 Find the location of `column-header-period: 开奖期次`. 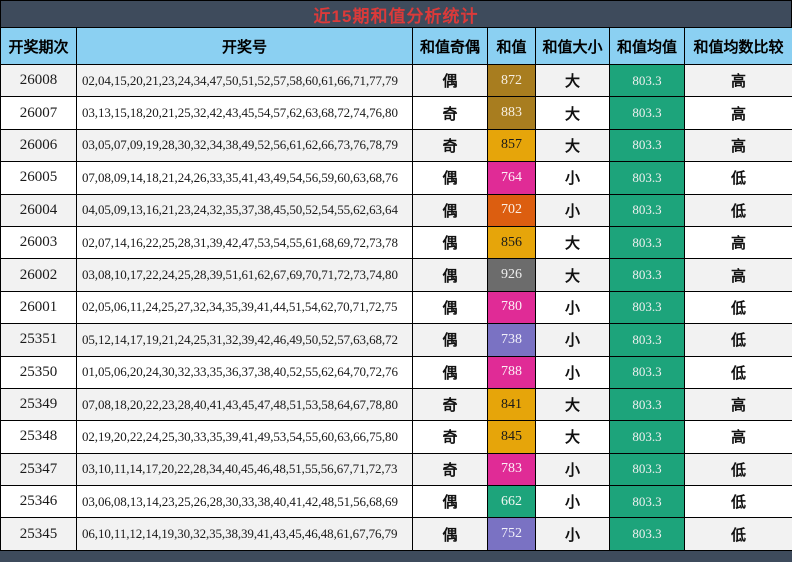

column-header-period: 开奖期次 is located at coordinates (38, 46).